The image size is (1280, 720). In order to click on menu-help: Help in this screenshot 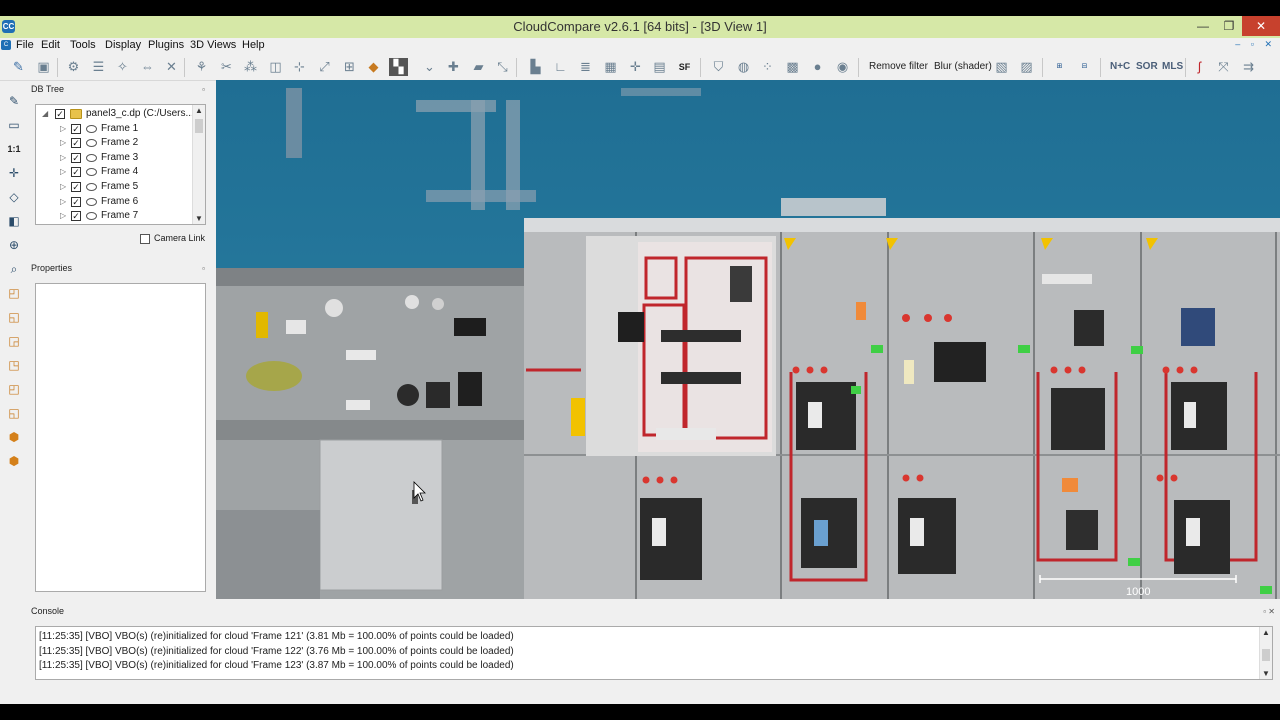, I will do `click(253, 45)`.